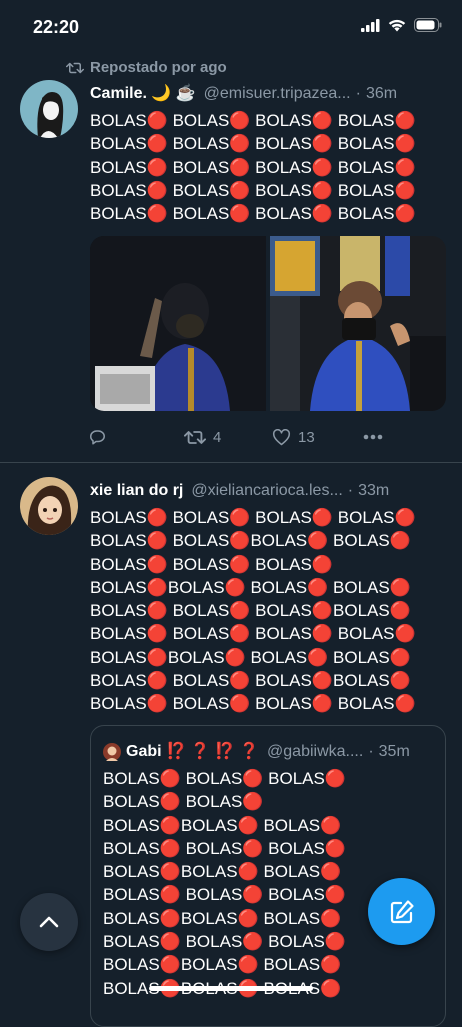 This screenshot has width=462, height=1027. I want to click on more-options-button, so click(373, 437).